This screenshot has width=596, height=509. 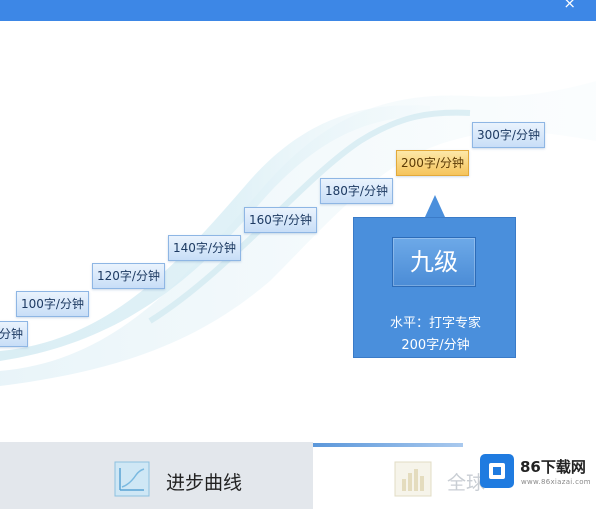 I want to click on step-160: 160字/分钟, so click(x=280, y=220).